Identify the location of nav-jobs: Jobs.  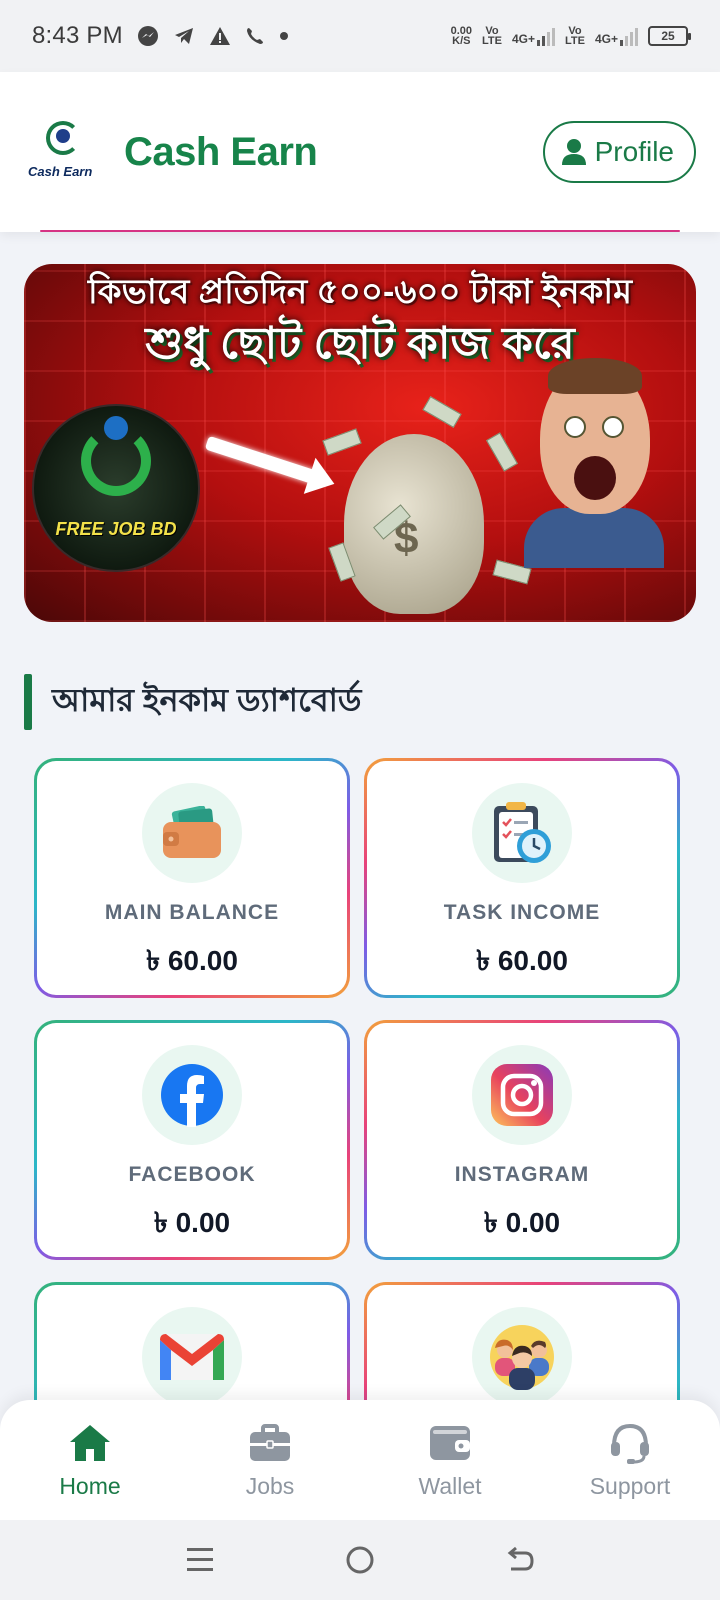
(270, 1460).